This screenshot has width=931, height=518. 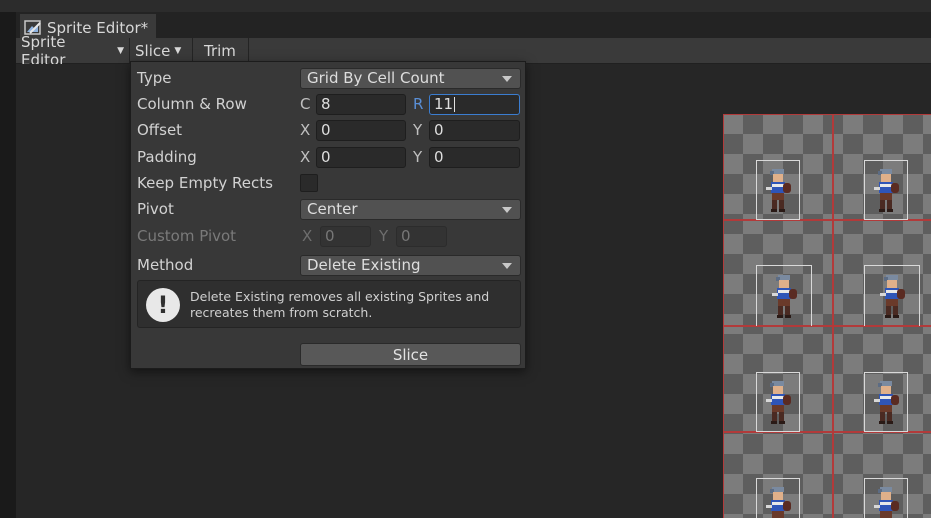 I want to click on custom-pivot-x-axis-label: X, so click(x=307, y=236).